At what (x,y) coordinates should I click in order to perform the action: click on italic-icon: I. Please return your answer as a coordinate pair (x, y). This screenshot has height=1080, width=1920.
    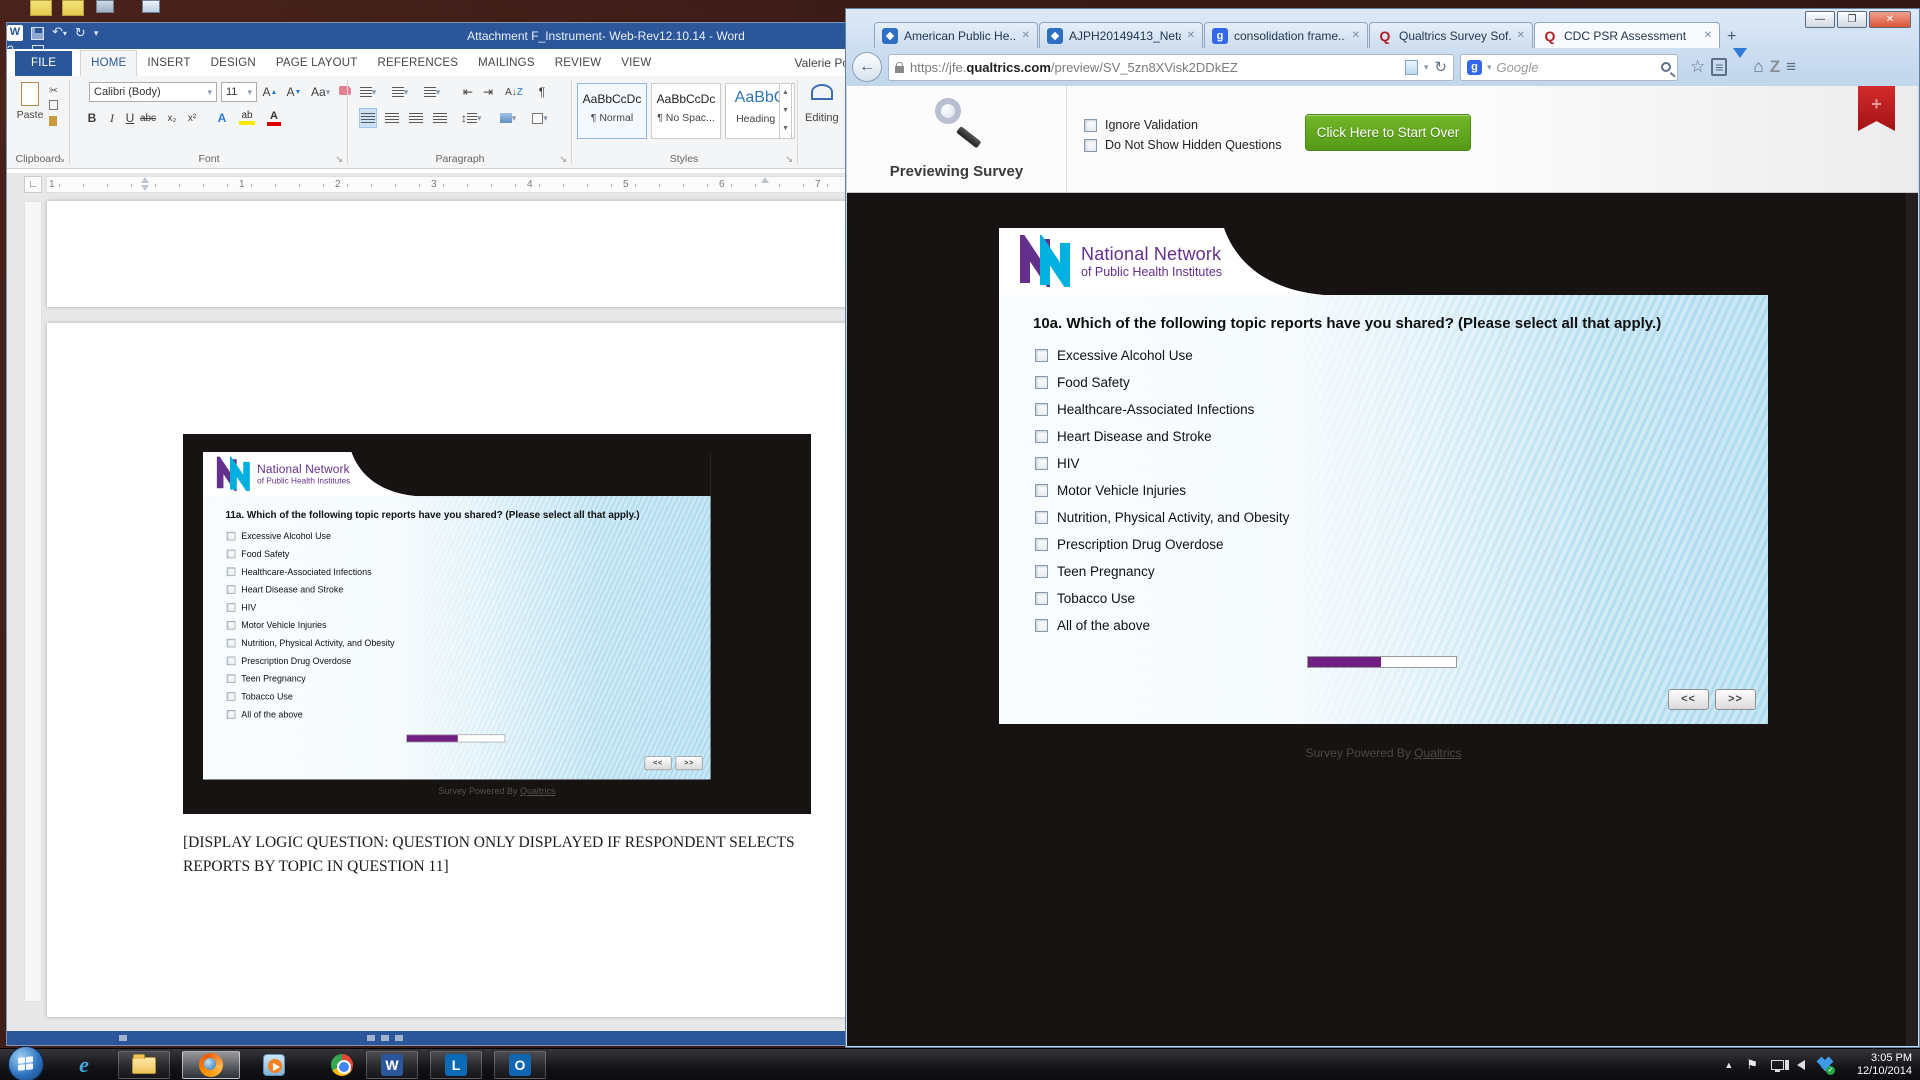
    Looking at the image, I should click on (112, 118).